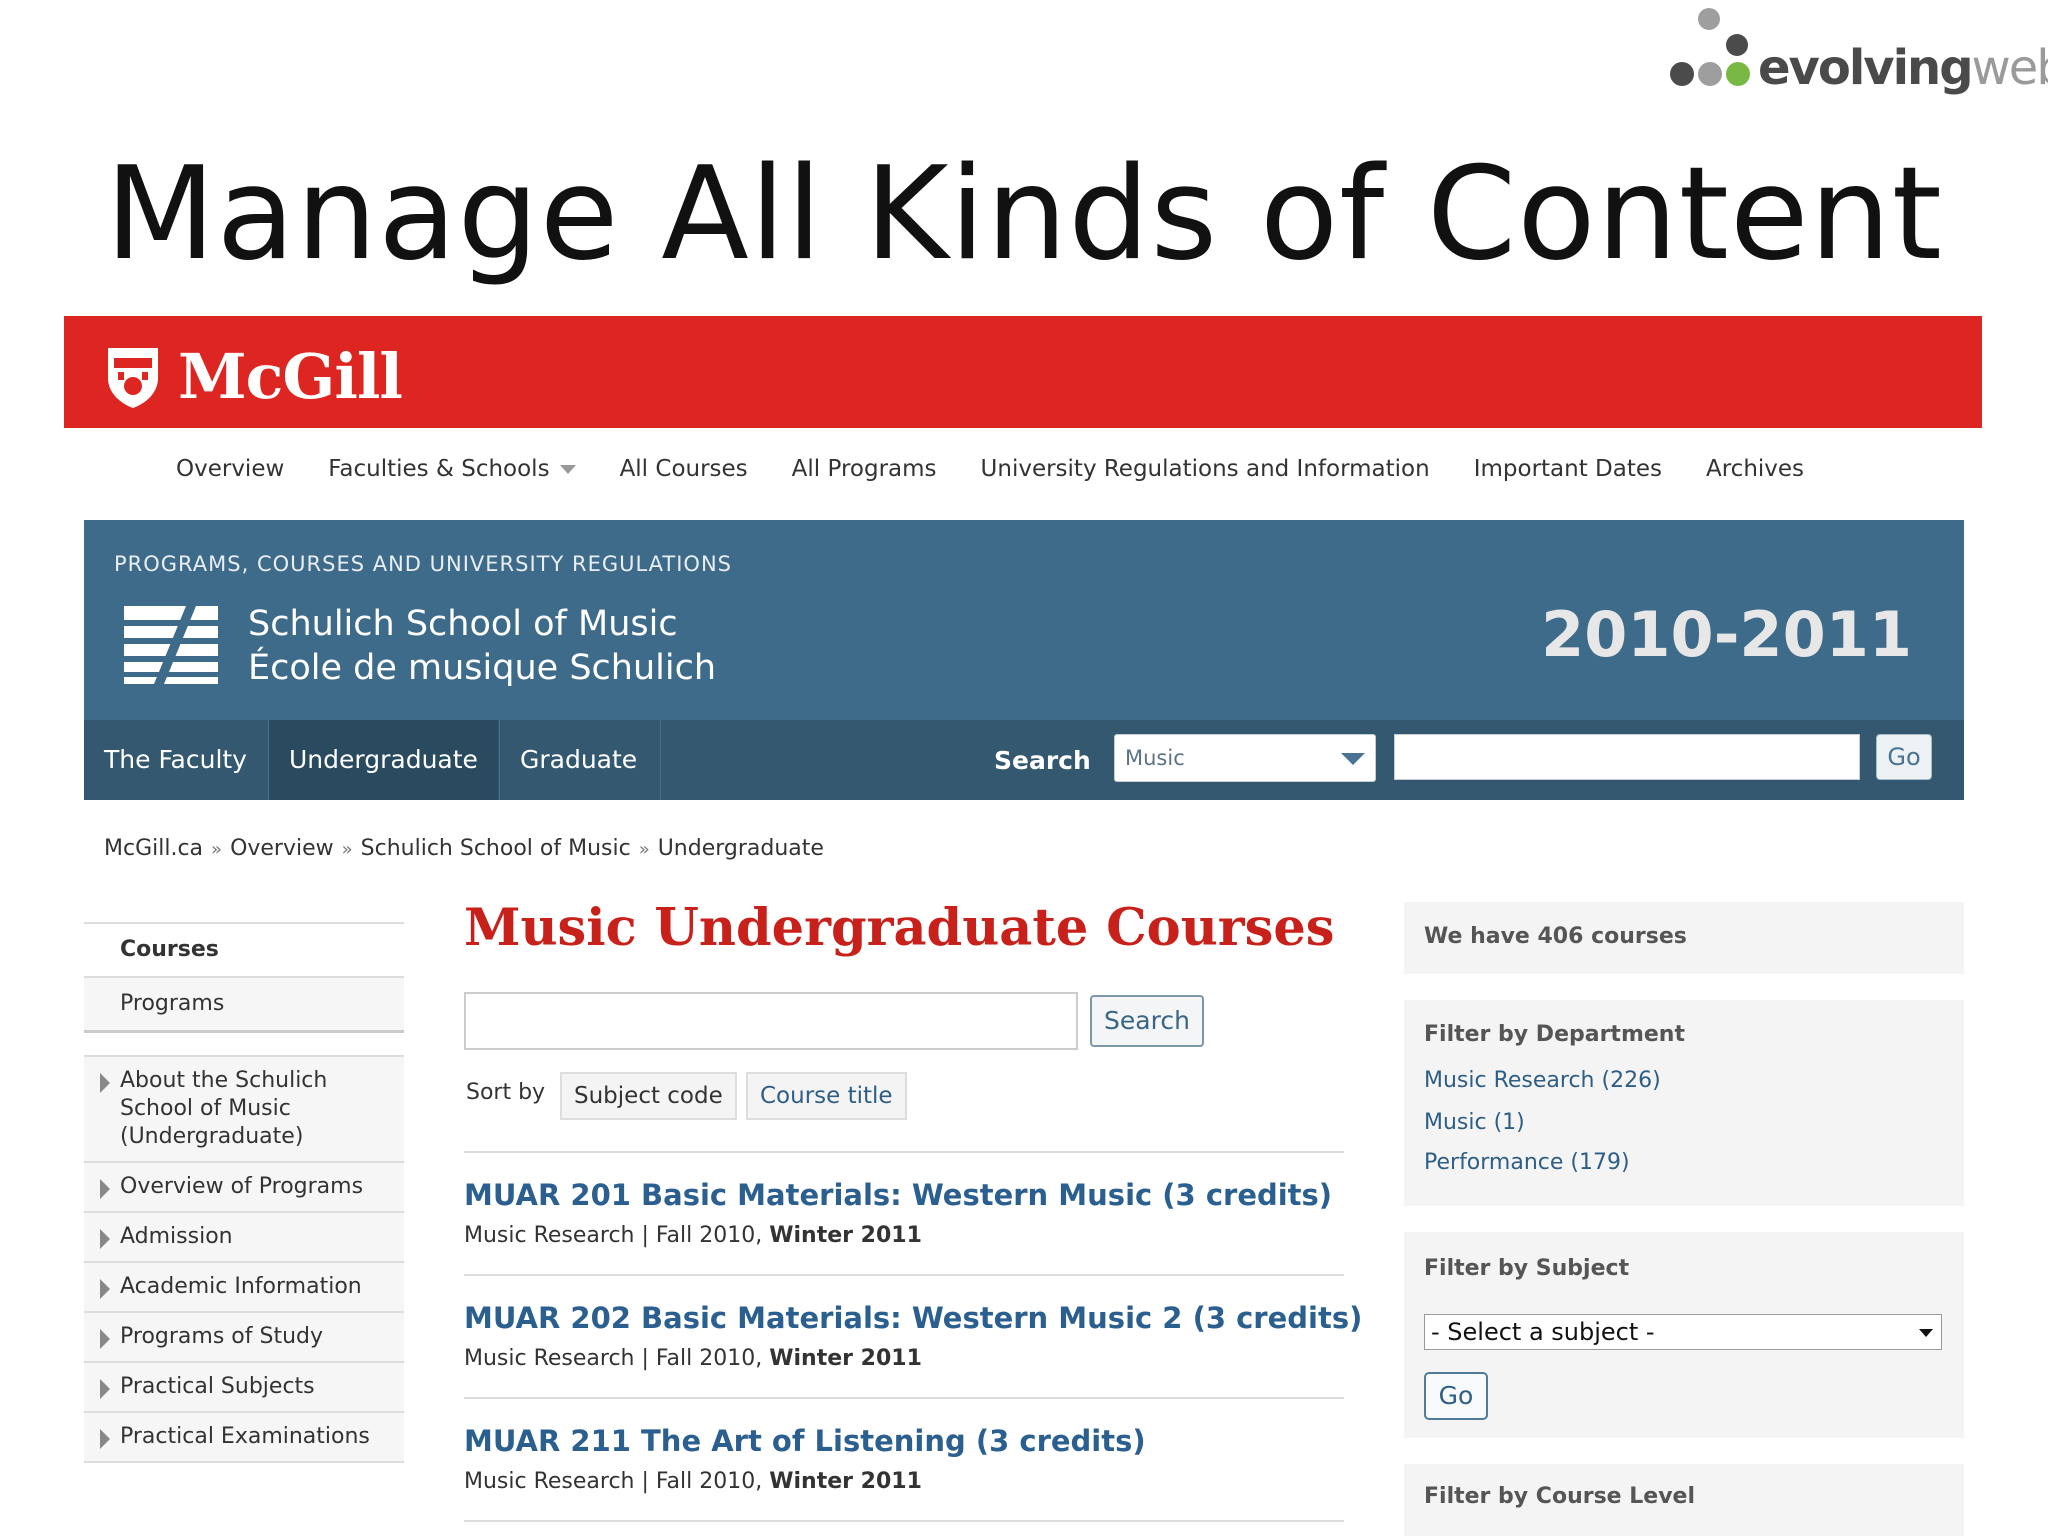 Image resolution: width=2048 pixels, height=1536 pixels. I want to click on header-search-go-button: Go, so click(1904, 757).